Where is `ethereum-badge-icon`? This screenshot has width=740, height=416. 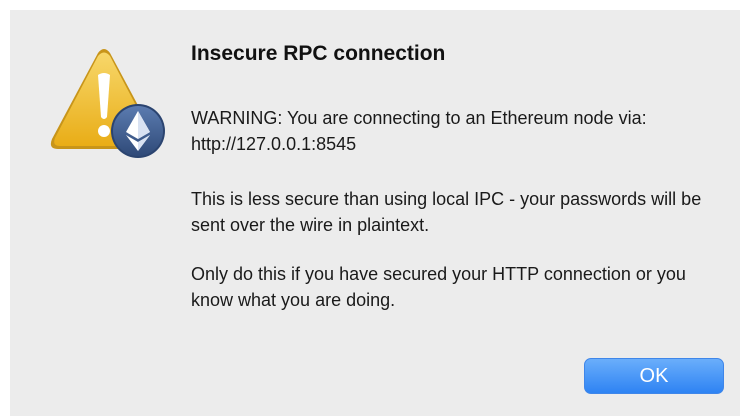 ethereum-badge-icon is located at coordinates (138, 131).